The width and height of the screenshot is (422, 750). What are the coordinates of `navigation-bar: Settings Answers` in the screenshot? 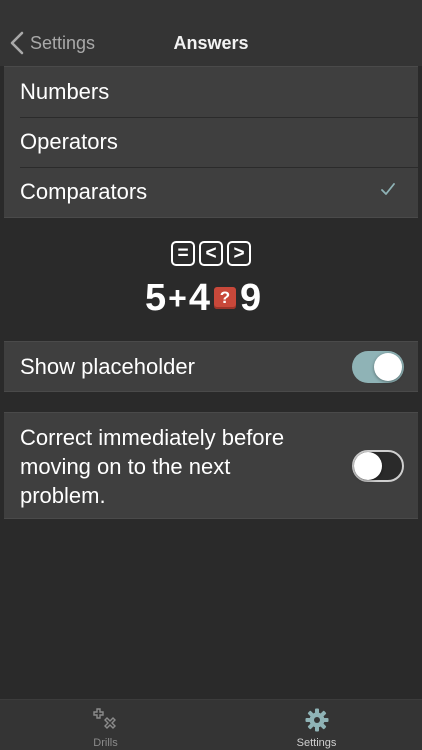 It's located at (211, 33).